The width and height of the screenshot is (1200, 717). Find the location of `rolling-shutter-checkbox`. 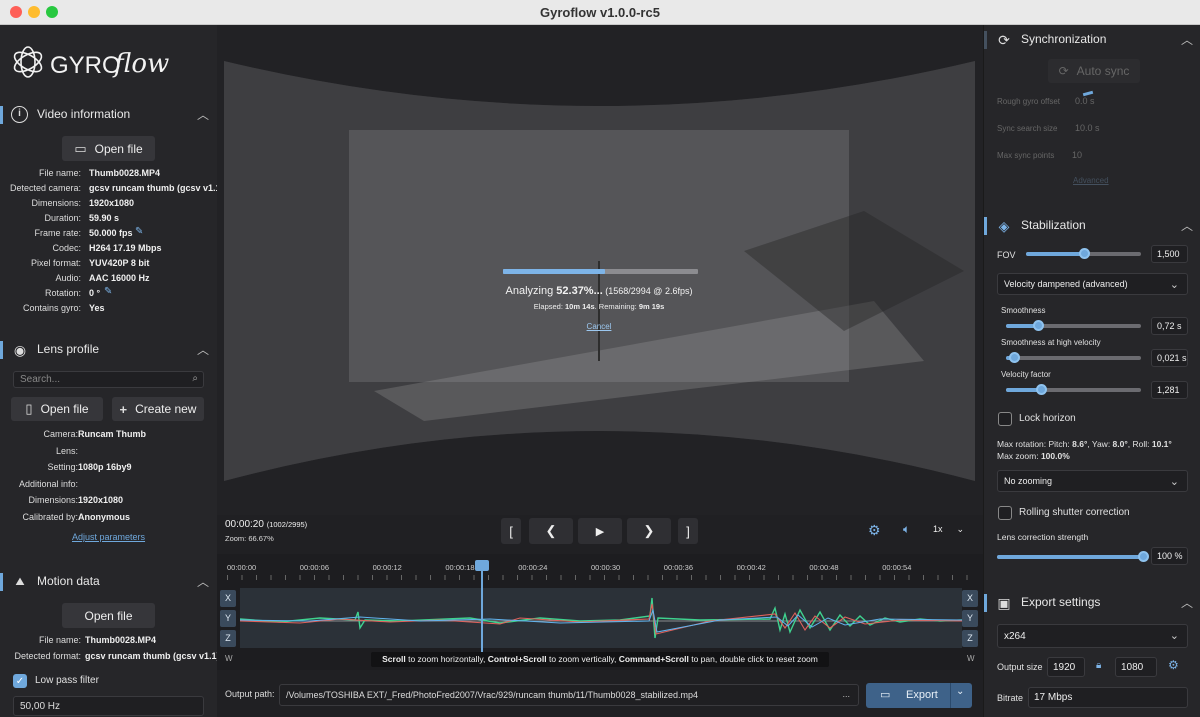

rolling-shutter-checkbox is located at coordinates (1005, 513).